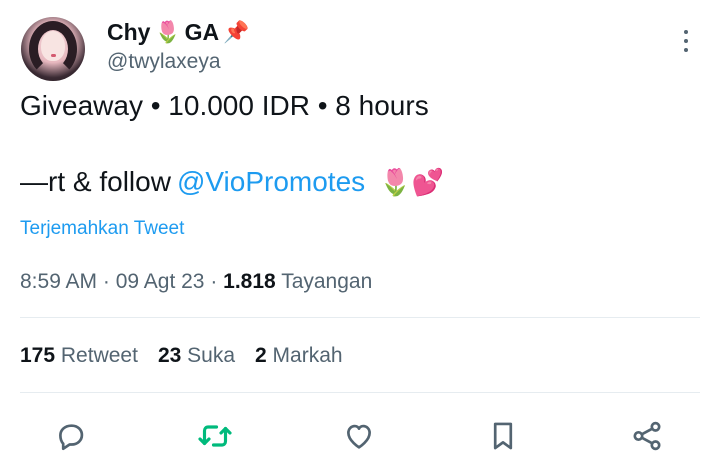  I want to click on tweet-emoji: 🌷💕, so click(411, 182).